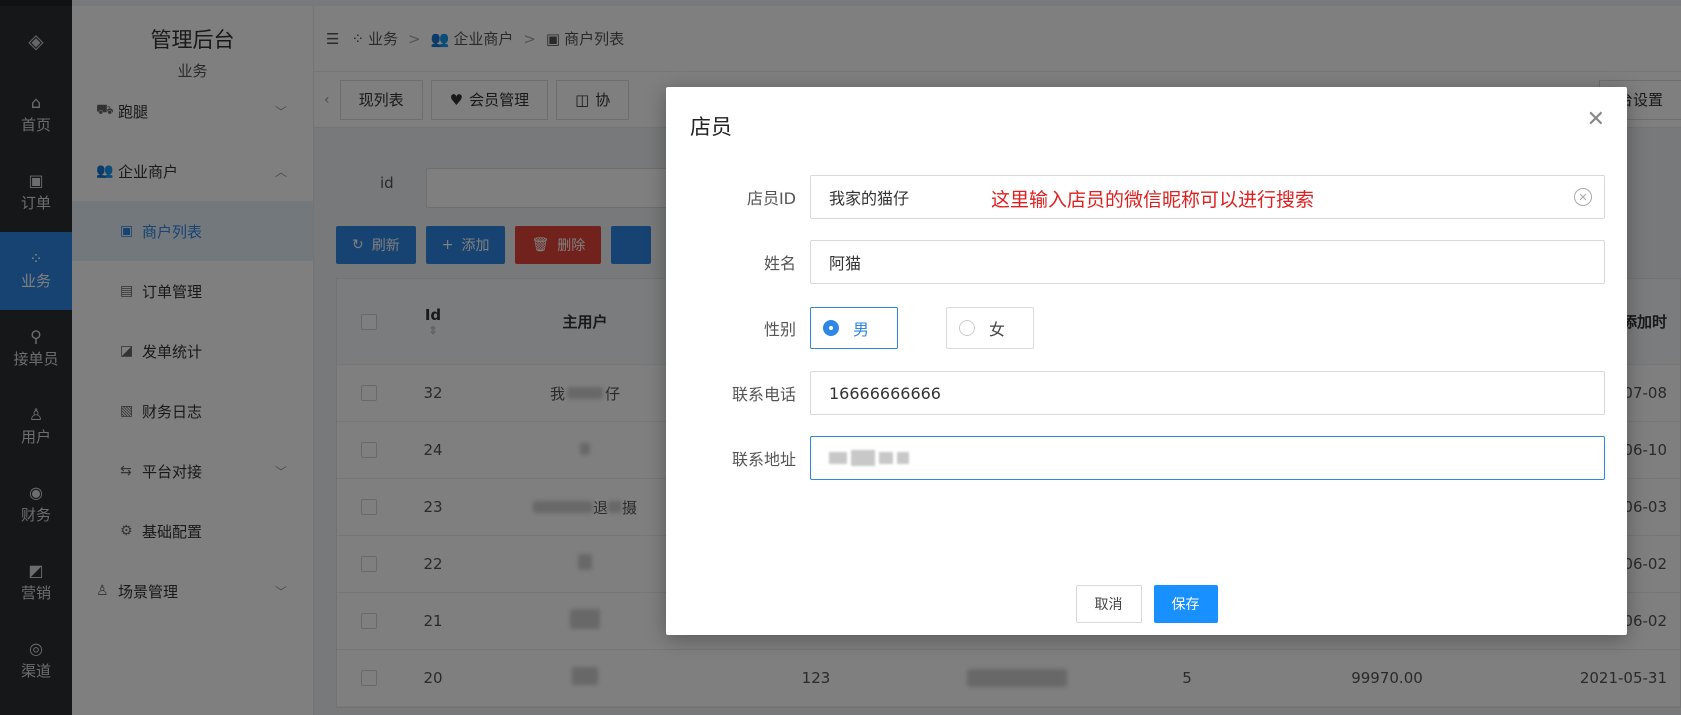 The image size is (1681, 715). What do you see at coordinates (1207, 393) in the screenshot?
I see `phone-input: 16666666666` at bounding box center [1207, 393].